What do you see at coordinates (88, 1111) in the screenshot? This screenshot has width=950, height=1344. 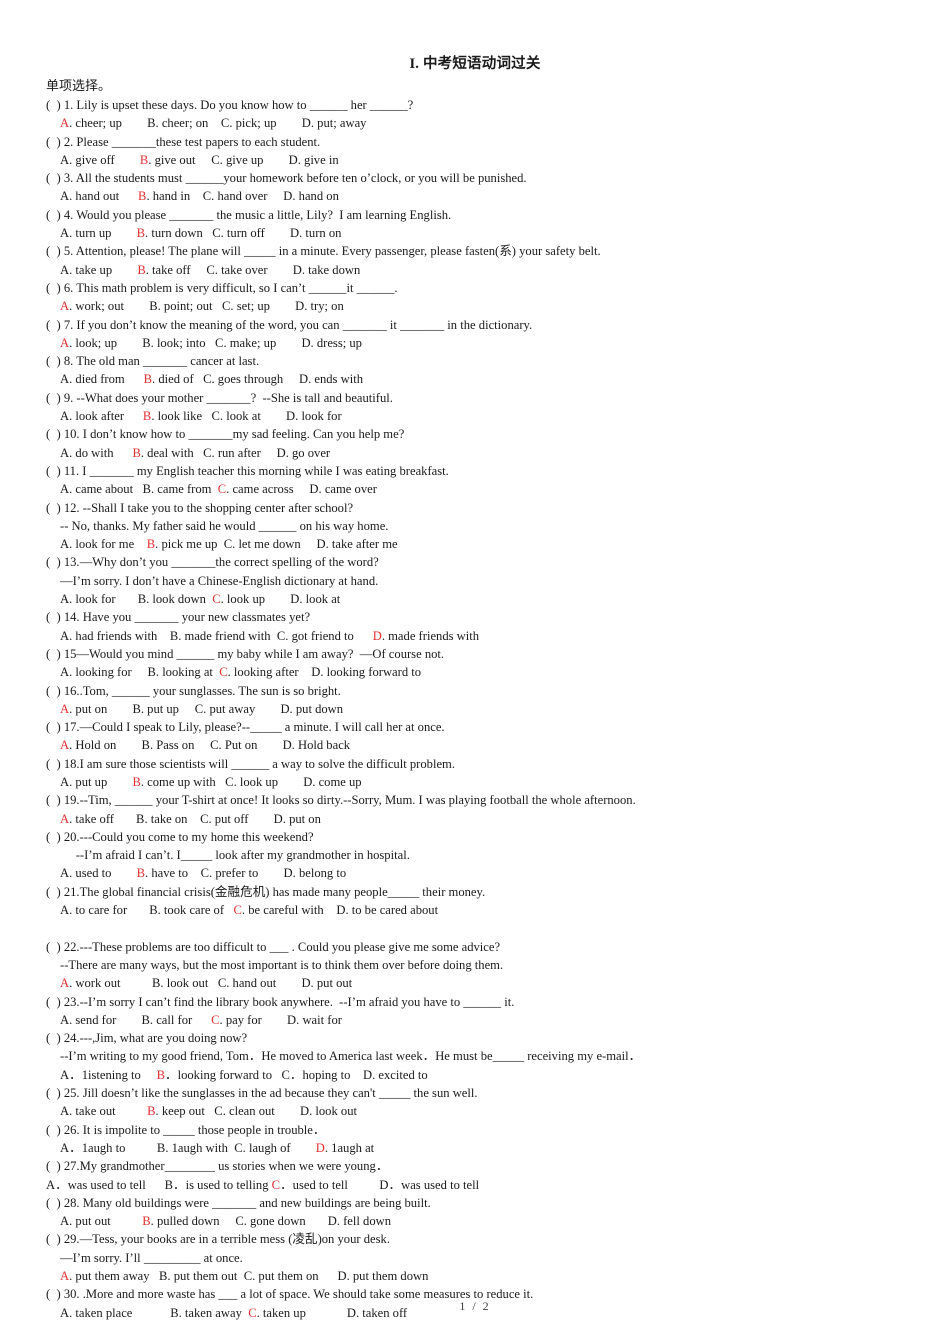 I see `option-a: A. take out` at bounding box center [88, 1111].